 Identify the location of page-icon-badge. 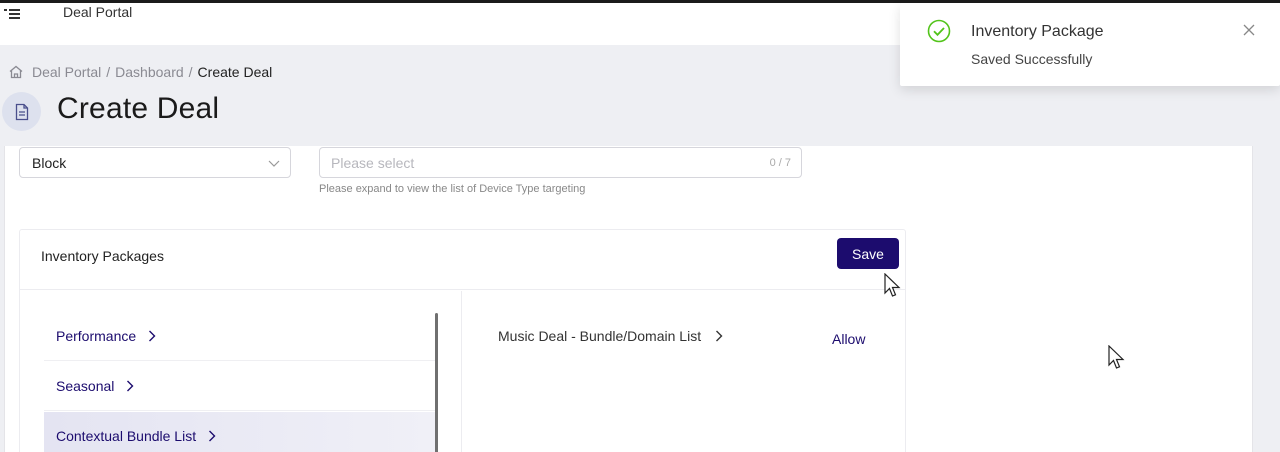
(21, 111).